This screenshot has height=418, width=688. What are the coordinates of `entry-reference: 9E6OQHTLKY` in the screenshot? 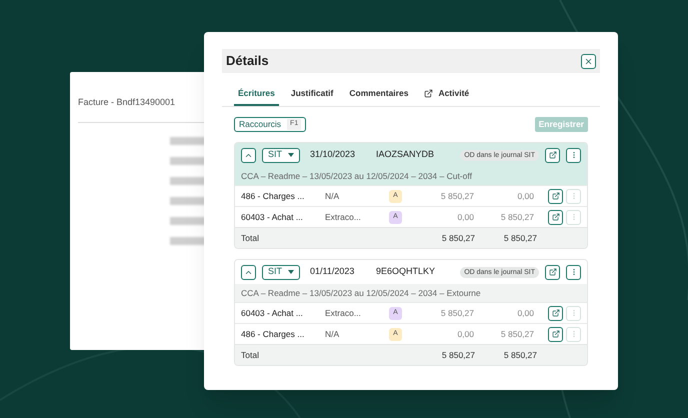 It's located at (406, 271).